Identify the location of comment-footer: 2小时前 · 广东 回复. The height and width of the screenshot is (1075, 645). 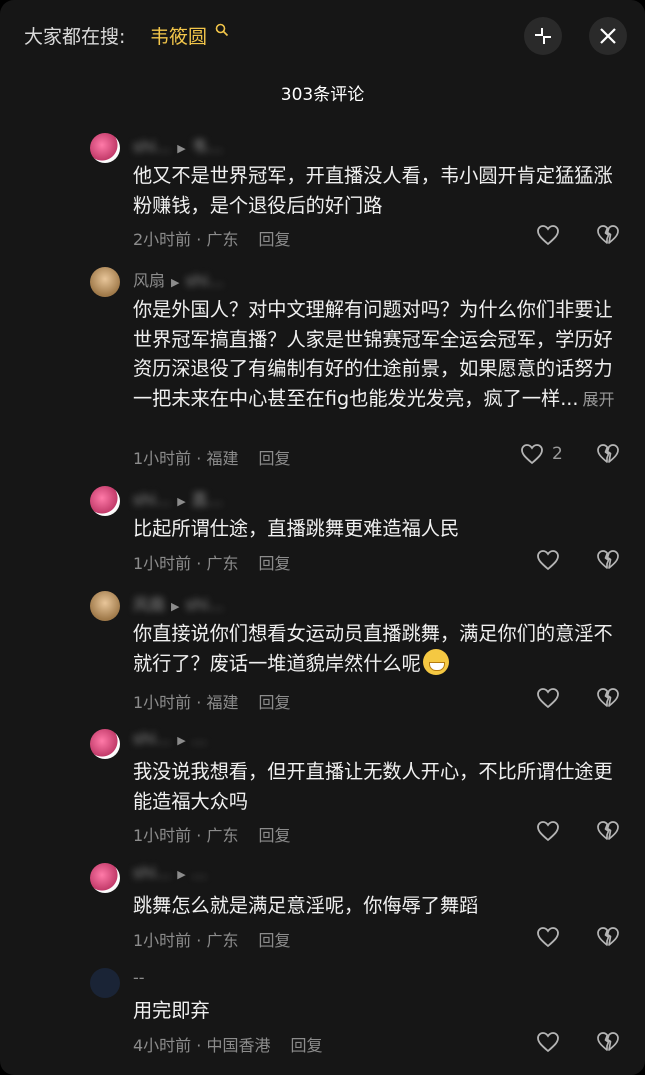
(211, 238).